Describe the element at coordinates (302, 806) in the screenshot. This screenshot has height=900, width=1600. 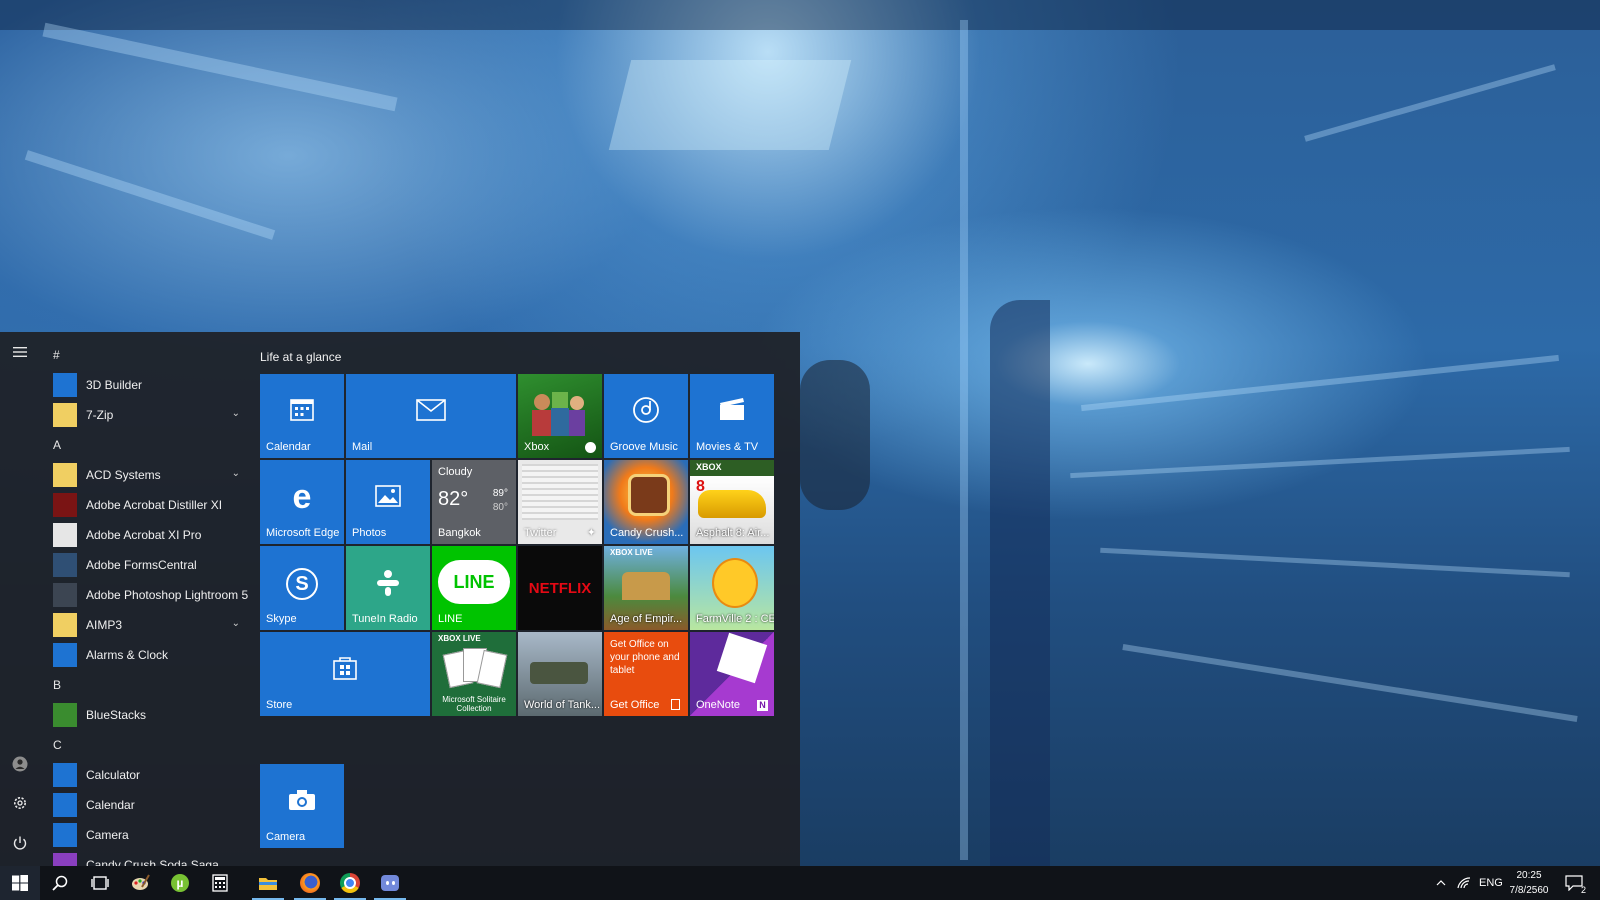
I see `camera-tile: Camera` at that location.